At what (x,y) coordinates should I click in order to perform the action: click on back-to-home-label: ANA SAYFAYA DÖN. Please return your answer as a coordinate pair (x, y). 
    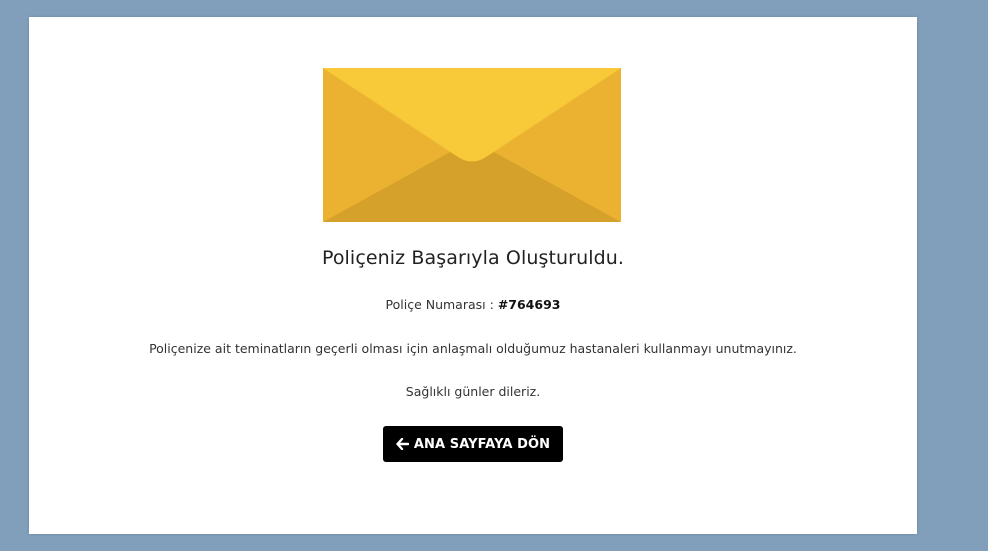
    Looking at the image, I should click on (482, 444).